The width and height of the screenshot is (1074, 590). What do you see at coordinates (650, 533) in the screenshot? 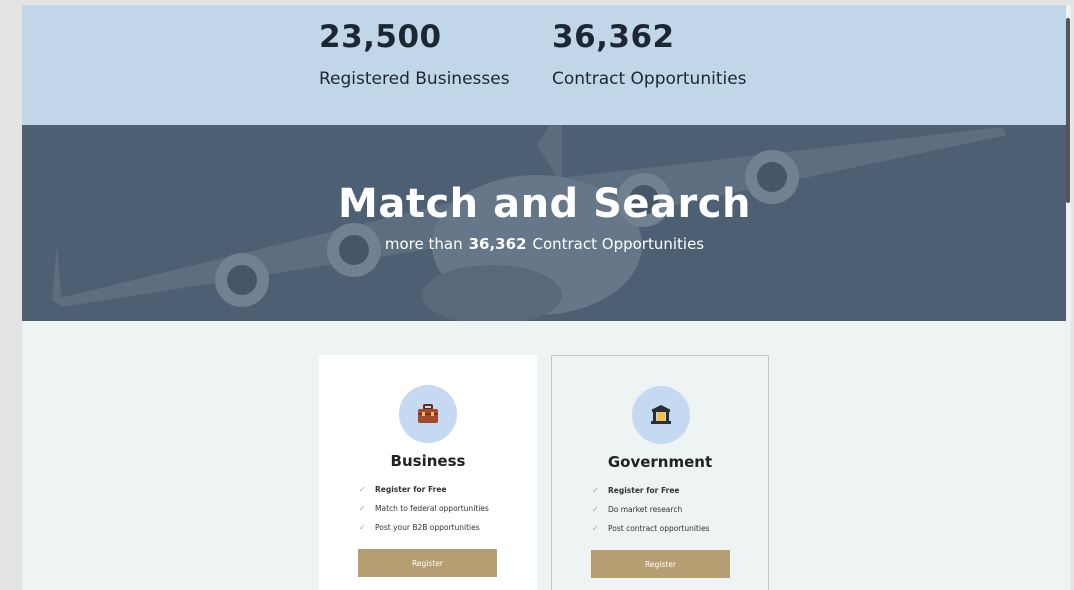
I see `feature-item: ✓ Post contract opportunities` at bounding box center [650, 533].